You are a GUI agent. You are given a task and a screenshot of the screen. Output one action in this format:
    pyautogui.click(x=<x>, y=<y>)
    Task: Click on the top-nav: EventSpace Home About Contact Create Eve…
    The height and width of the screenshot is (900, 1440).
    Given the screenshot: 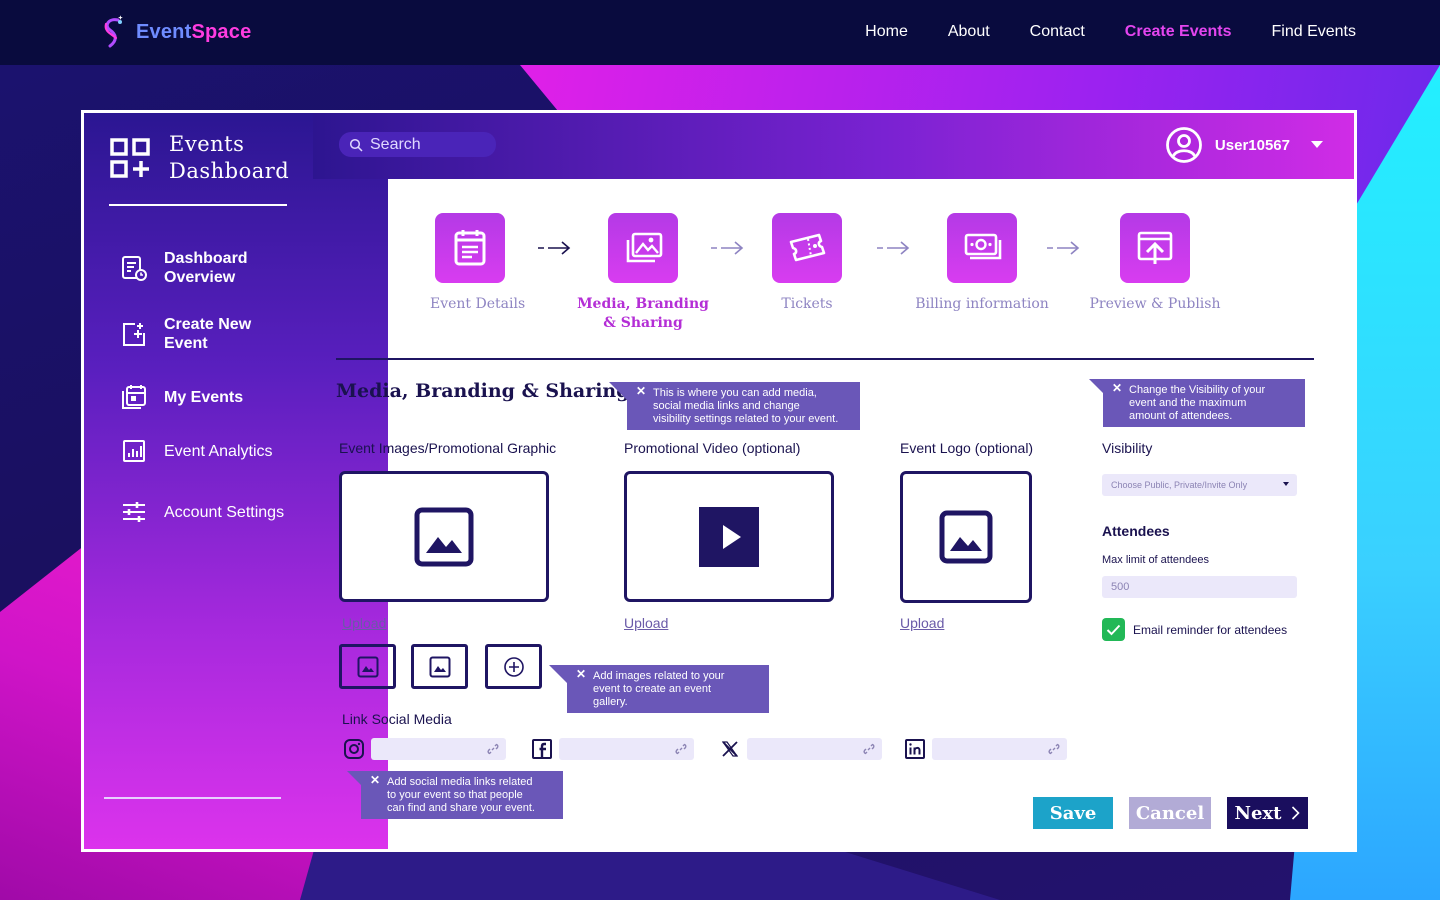 What is the action you would take?
    pyautogui.click(x=720, y=32)
    